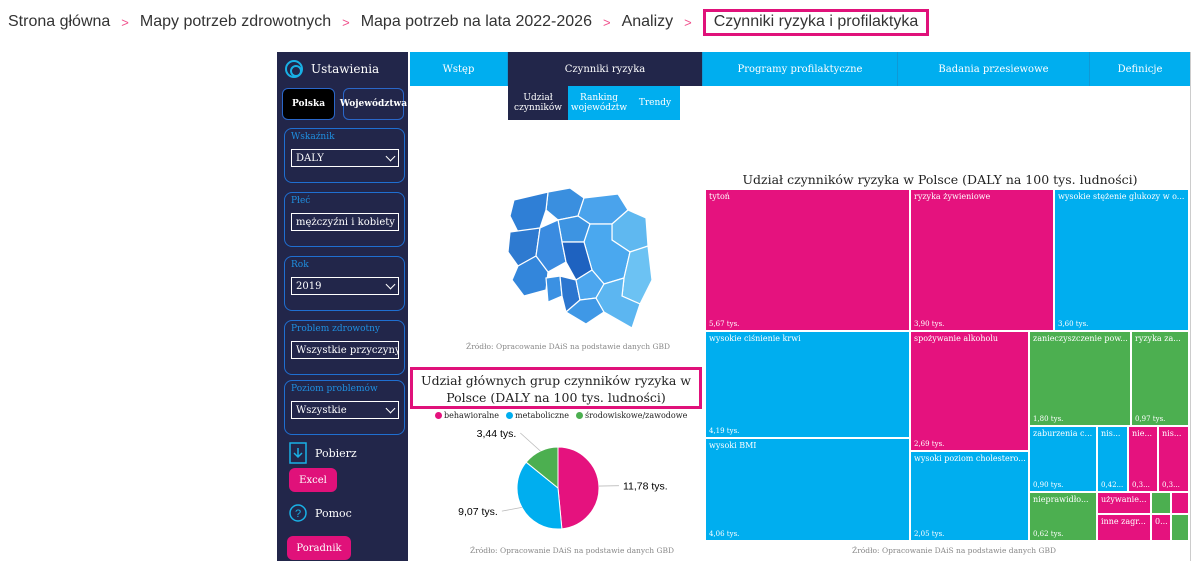 Image resolution: width=1200 pixels, height=561 pixels. I want to click on treemap-cell-ryzyka-zawodowe: ryzyka za... 0,97 tys., so click(1160, 378).